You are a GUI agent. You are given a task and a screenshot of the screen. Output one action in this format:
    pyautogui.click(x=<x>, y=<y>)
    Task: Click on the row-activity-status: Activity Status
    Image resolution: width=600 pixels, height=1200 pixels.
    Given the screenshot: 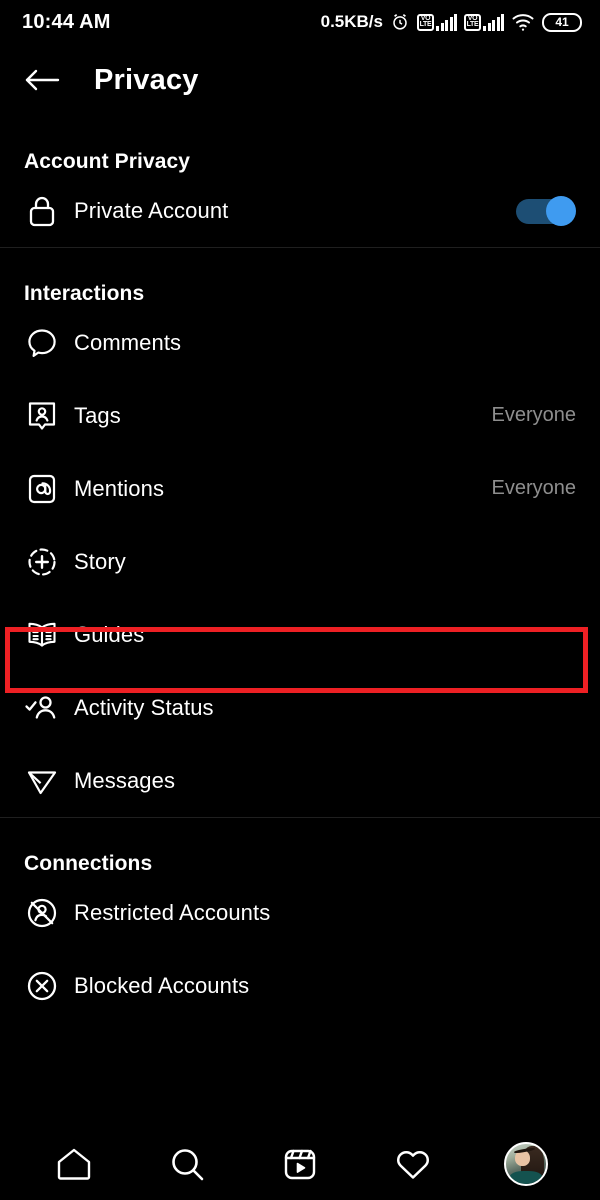 What is the action you would take?
    pyautogui.click(x=300, y=707)
    